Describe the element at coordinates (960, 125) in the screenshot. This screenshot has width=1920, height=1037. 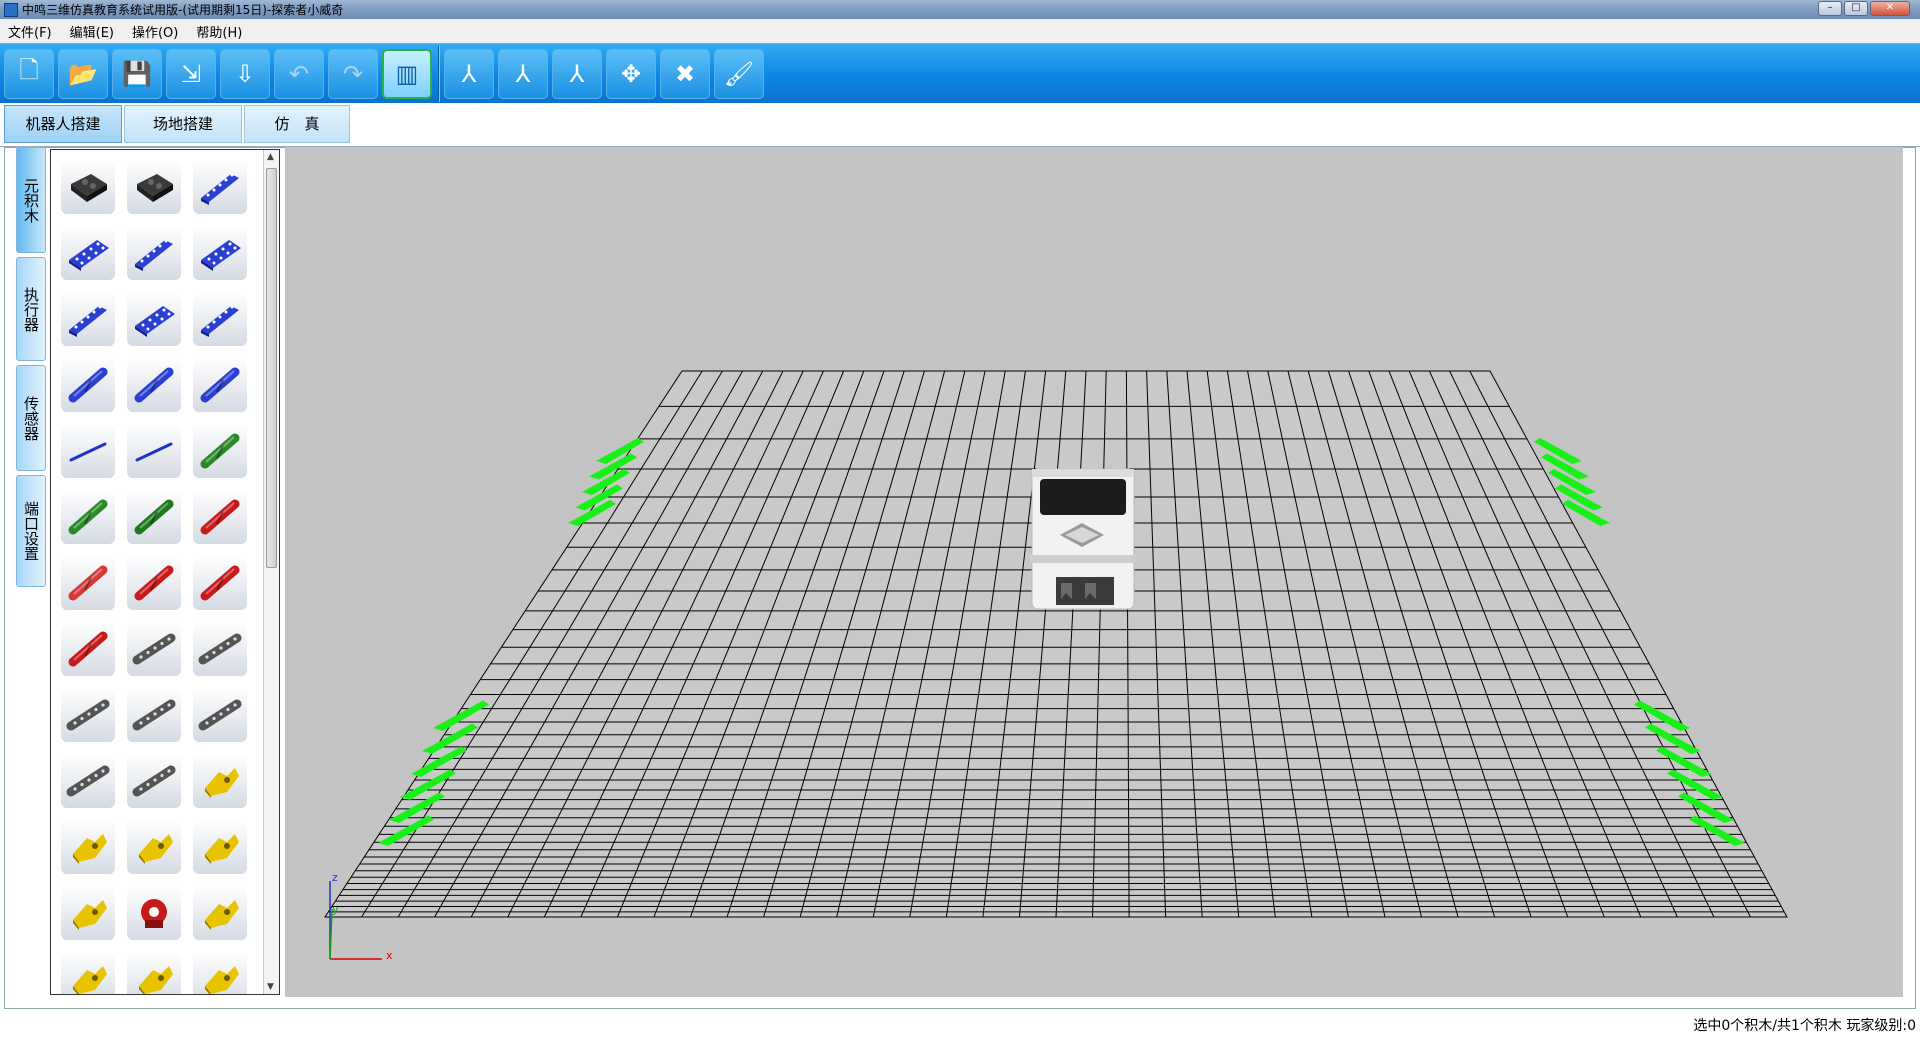
I see `mode-tabs: 机器人搭建 场地搭建 仿 真` at that location.